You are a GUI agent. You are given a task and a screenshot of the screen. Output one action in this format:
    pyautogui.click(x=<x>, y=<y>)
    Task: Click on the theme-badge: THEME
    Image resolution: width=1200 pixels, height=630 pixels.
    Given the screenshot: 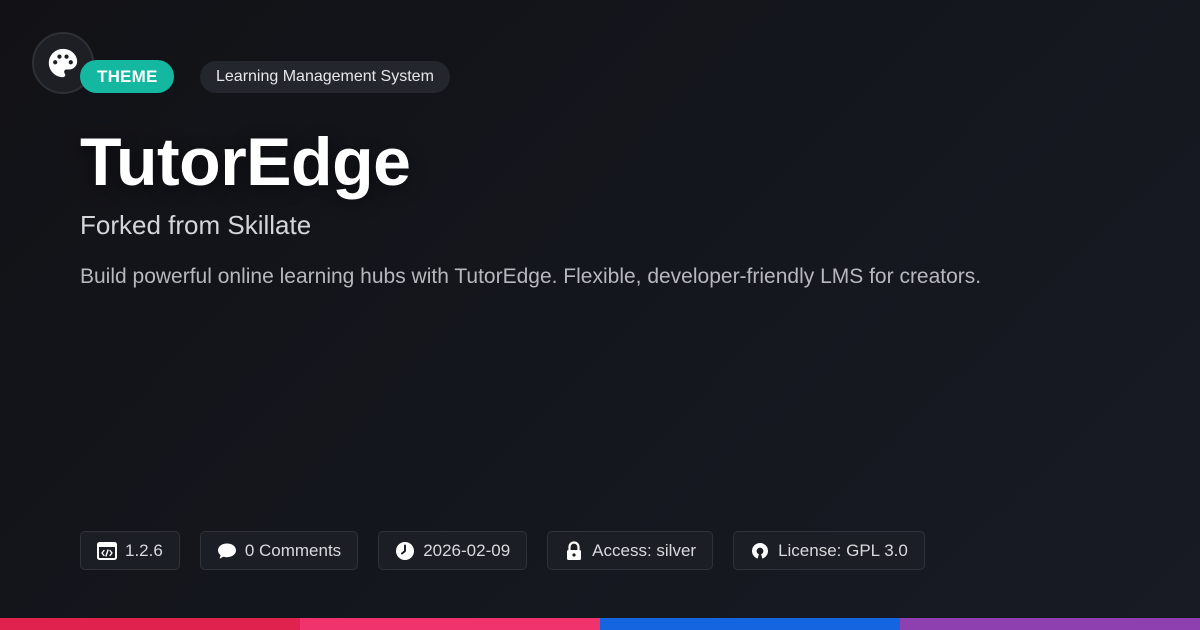 What is the action you would take?
    pyautogui.click(x=127, y=76)
    